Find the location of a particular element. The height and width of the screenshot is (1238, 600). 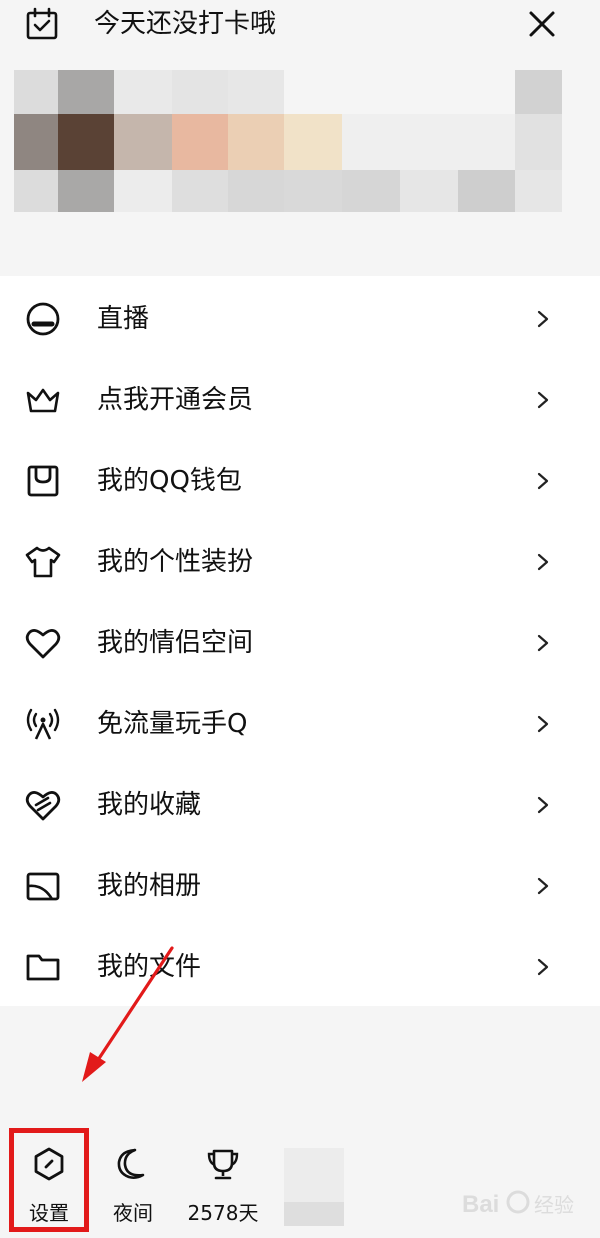

favorite-icon is located at coordinates (43, 806).